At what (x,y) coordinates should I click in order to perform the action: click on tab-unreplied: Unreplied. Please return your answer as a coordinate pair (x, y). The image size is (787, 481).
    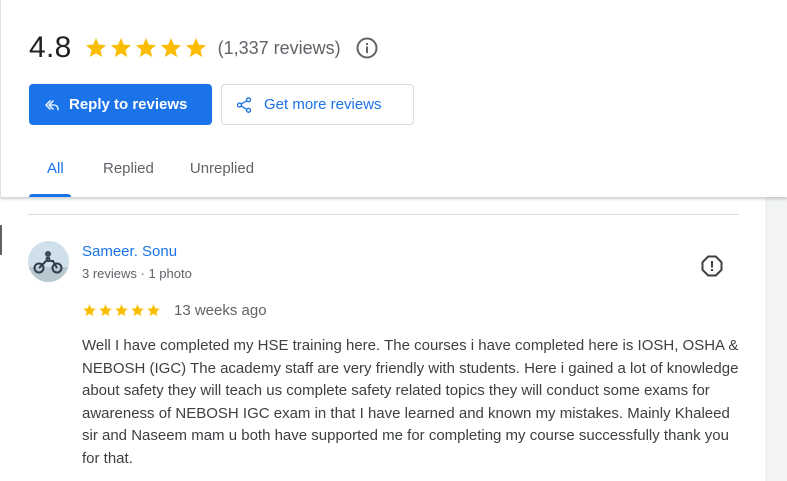
    Looking at the image, I should click on (222, 173).